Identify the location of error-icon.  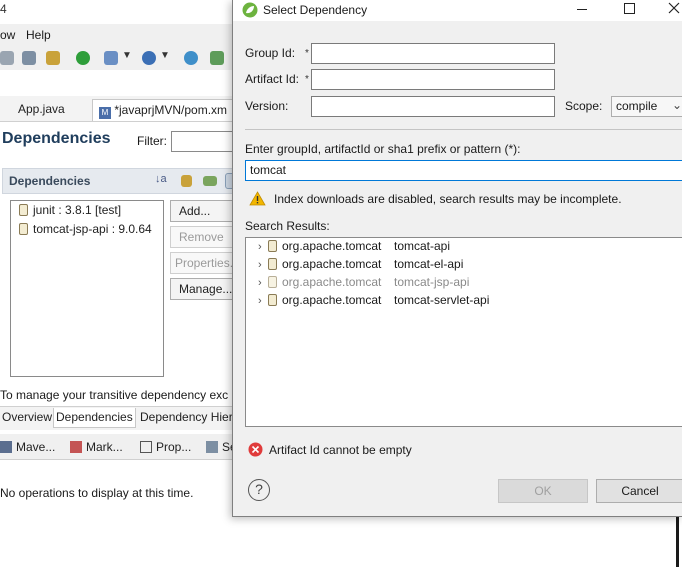
(255, 449).